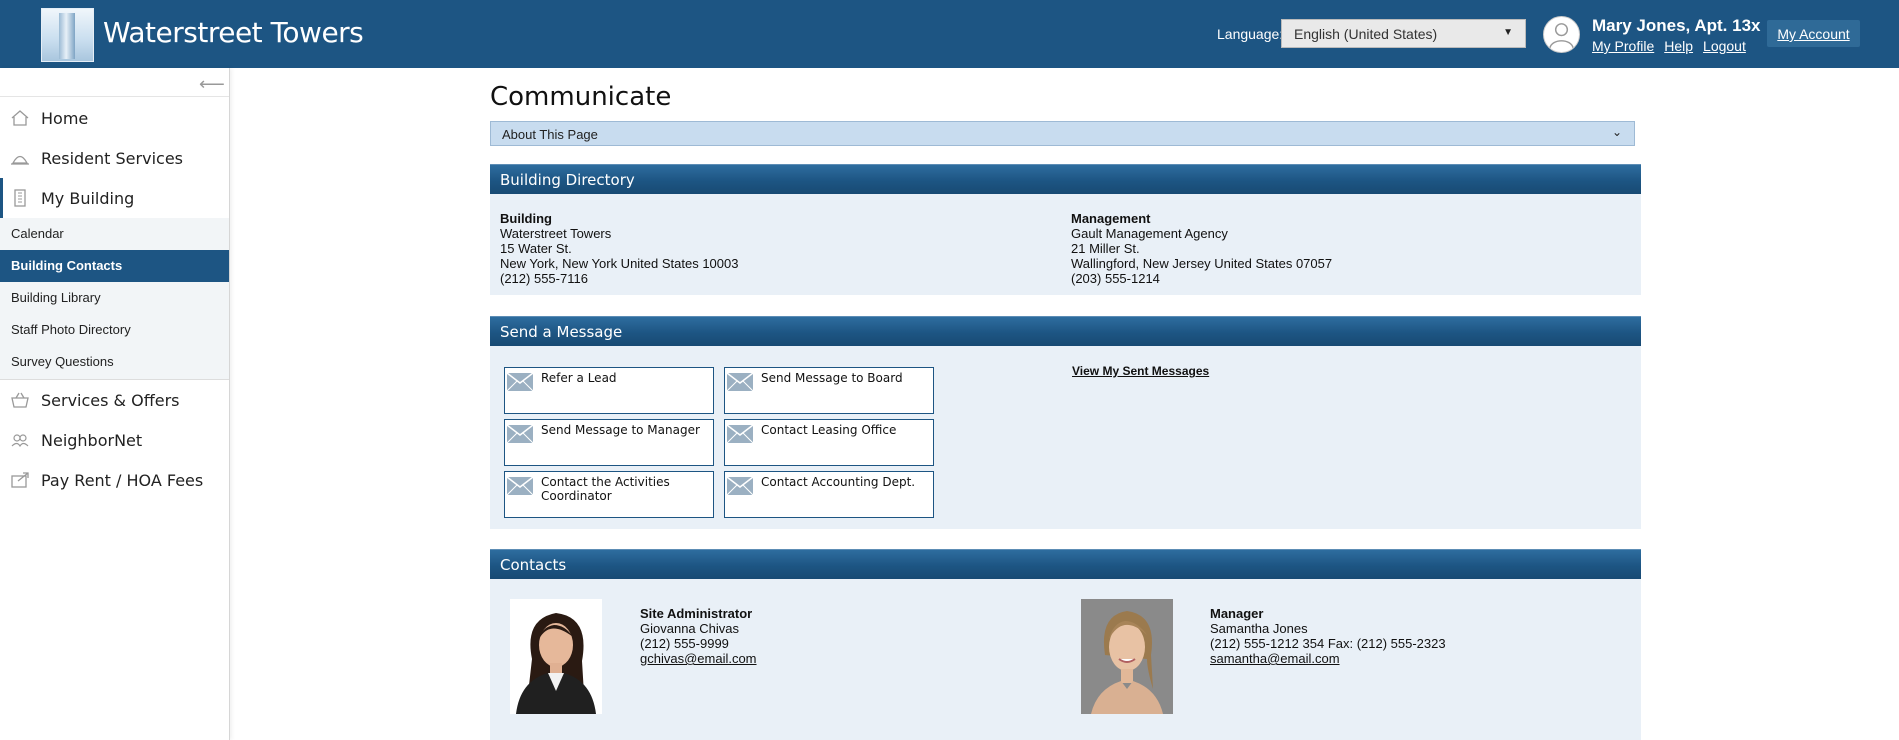 This screenshot has width=1899, height=740. I want to click on basket-icon, so click(20, 400).